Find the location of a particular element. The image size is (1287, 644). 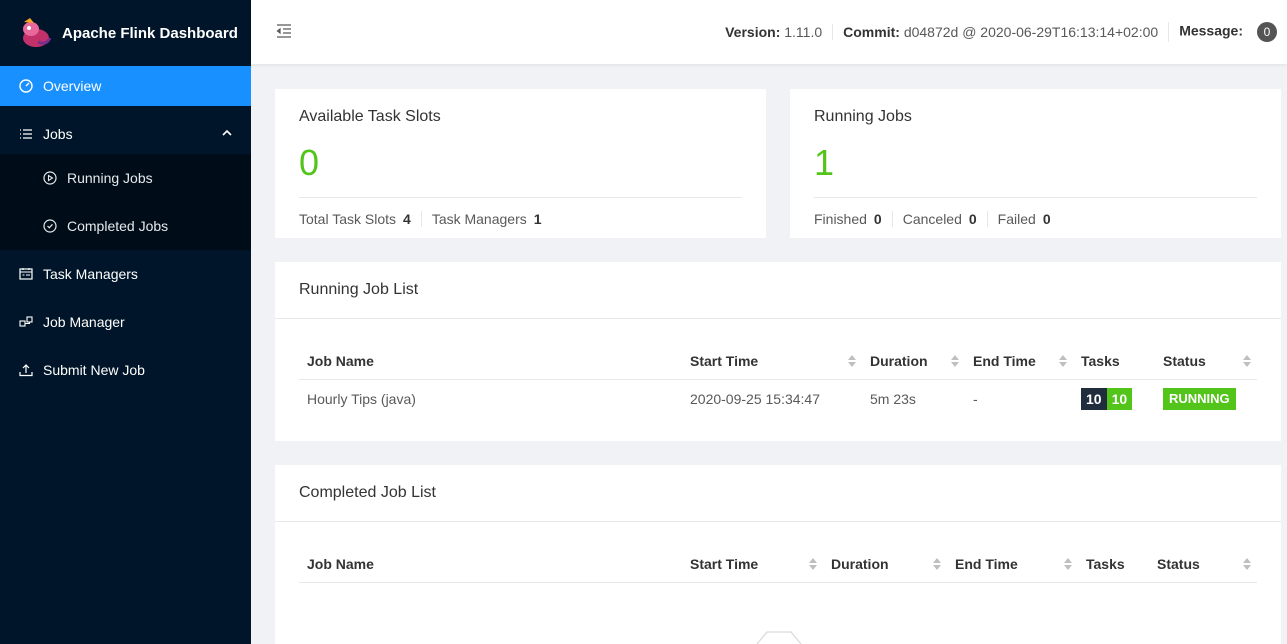

schedule-icon is located at coordinates (26, 274).